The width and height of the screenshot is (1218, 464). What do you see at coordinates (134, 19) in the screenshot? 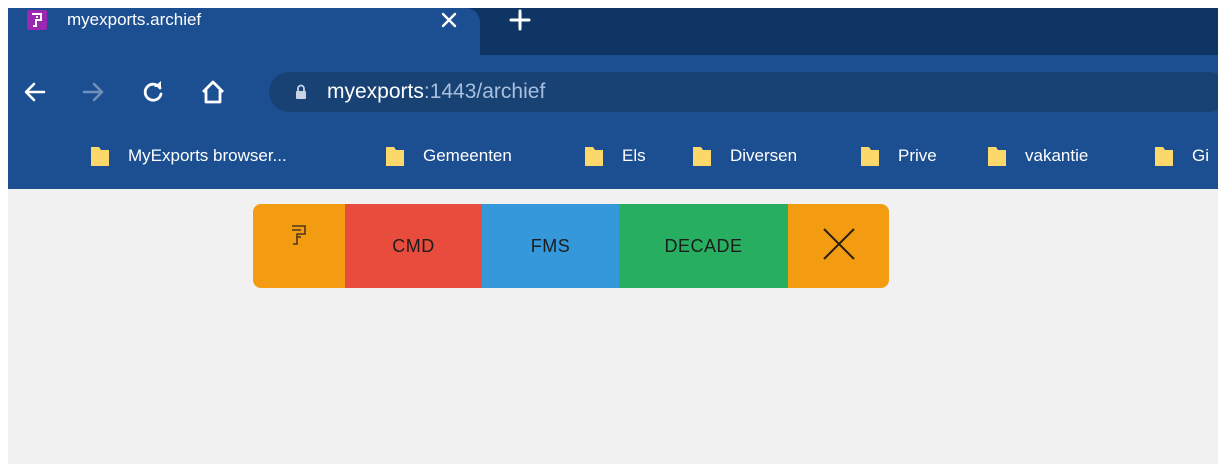
I see `tab-title: myexports.archief` at bounding box center [134, 19].